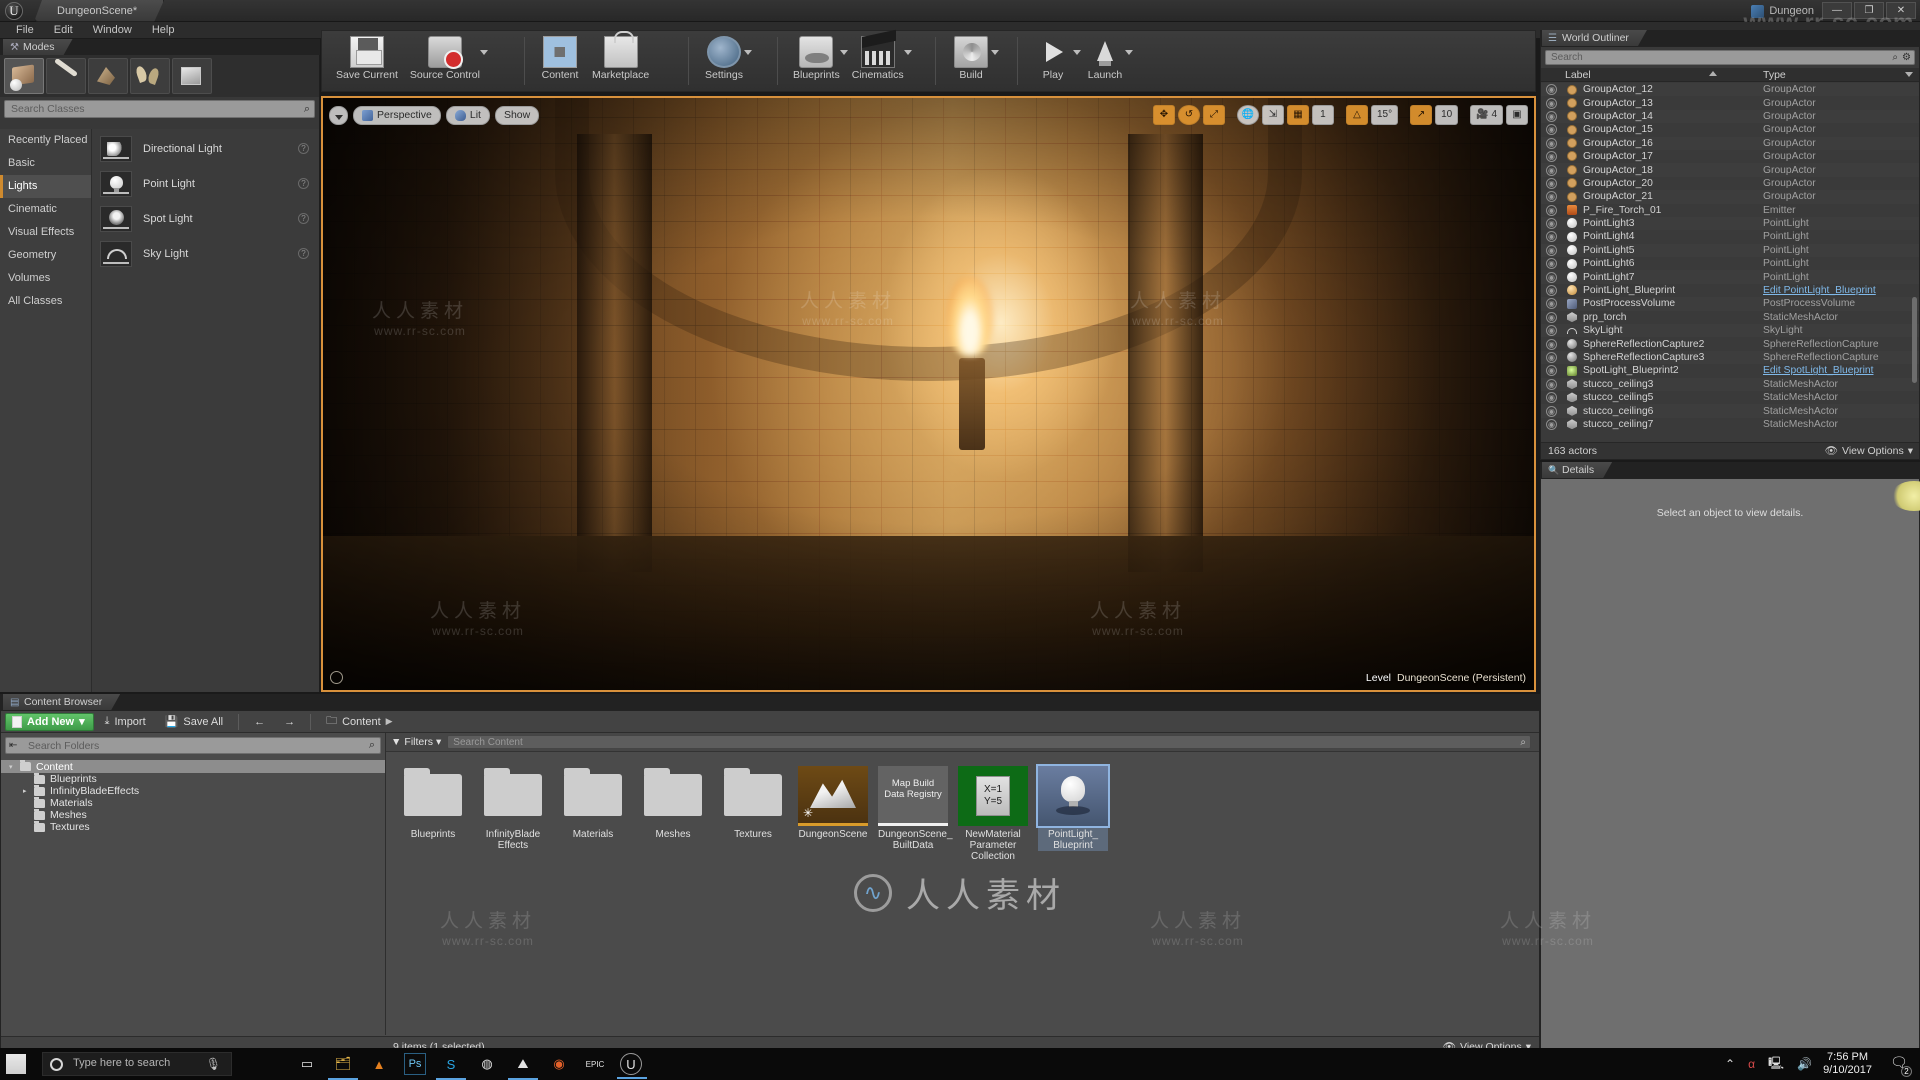 This screenshot has width=1920, height=1080. What do you see at coordinates (1577, 470) in the screenshot?
I see `tab-details: 🔍 Details` at bounding box center [1577, 470].